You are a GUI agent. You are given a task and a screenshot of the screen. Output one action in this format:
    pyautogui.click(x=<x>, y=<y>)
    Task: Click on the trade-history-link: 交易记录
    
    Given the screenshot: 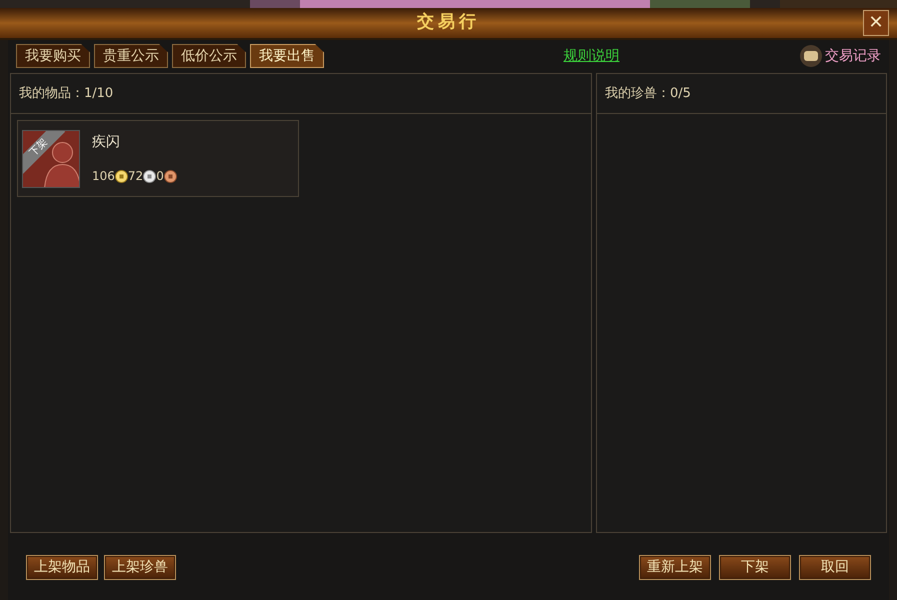 What is the action you would take?
    pyautogui.click(x=853, y=56)
    